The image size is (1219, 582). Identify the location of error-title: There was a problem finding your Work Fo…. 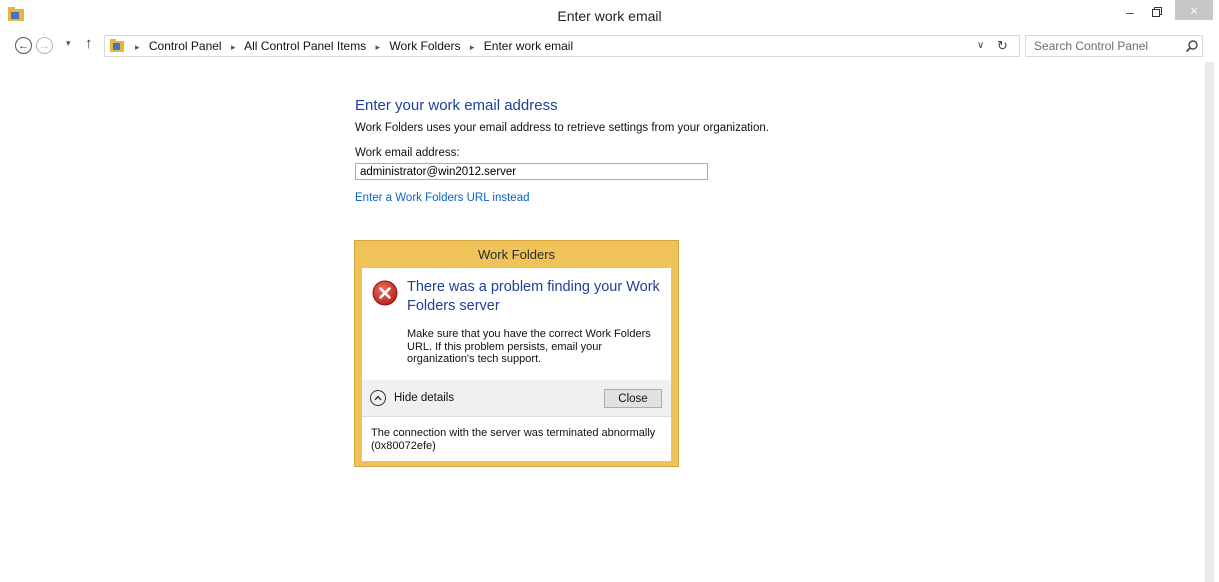
(533, 296).